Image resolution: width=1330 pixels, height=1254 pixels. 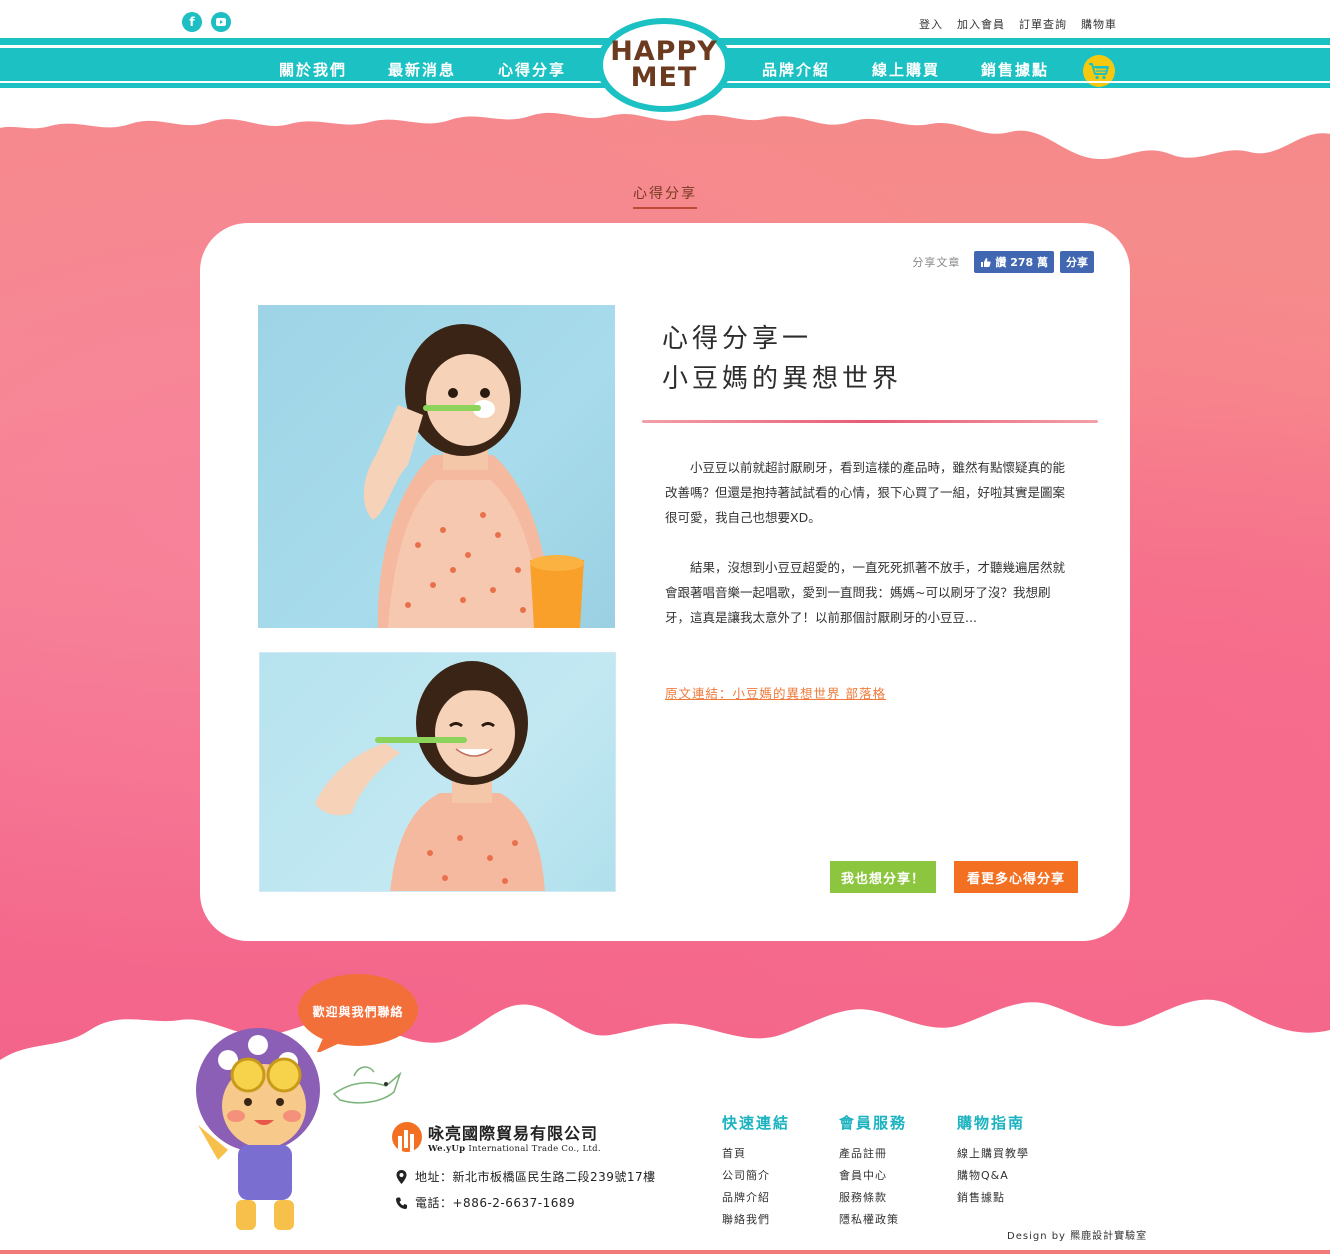 I want to click on footer-column-title: 快速連結, so click(x=756, y=1123).